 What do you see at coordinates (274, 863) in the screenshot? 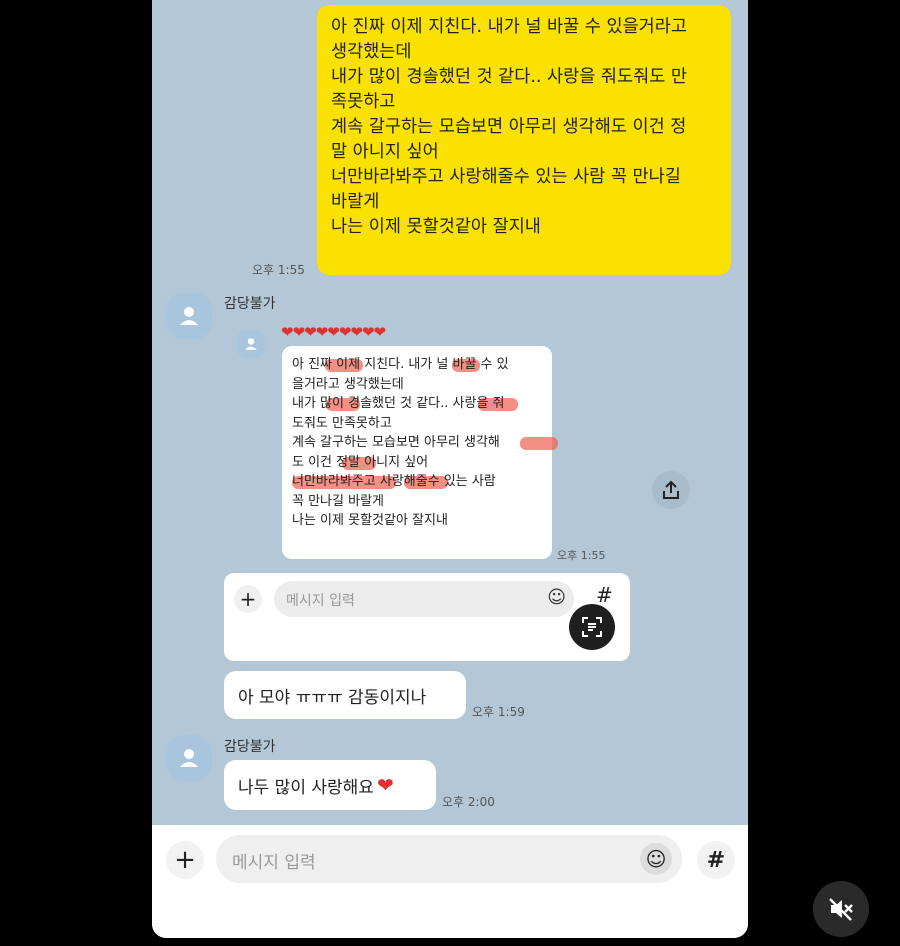
I see `message-placeholder: 메시지 입력` at bounding box center [274, 863].